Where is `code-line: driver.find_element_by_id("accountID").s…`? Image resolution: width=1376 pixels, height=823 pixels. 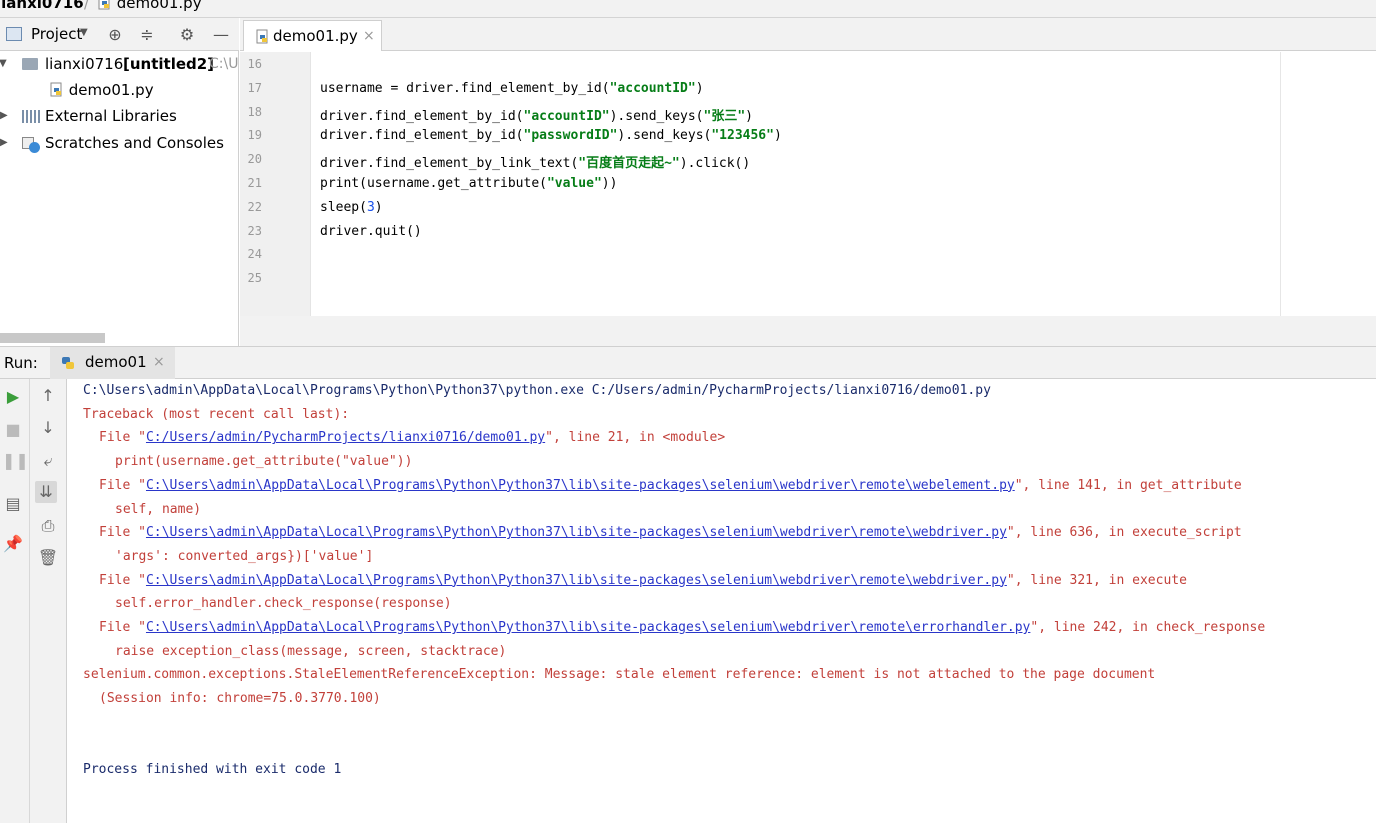
code-line: driver.find_element_by_id("accountID").s… is located at coordinates (536, 114).